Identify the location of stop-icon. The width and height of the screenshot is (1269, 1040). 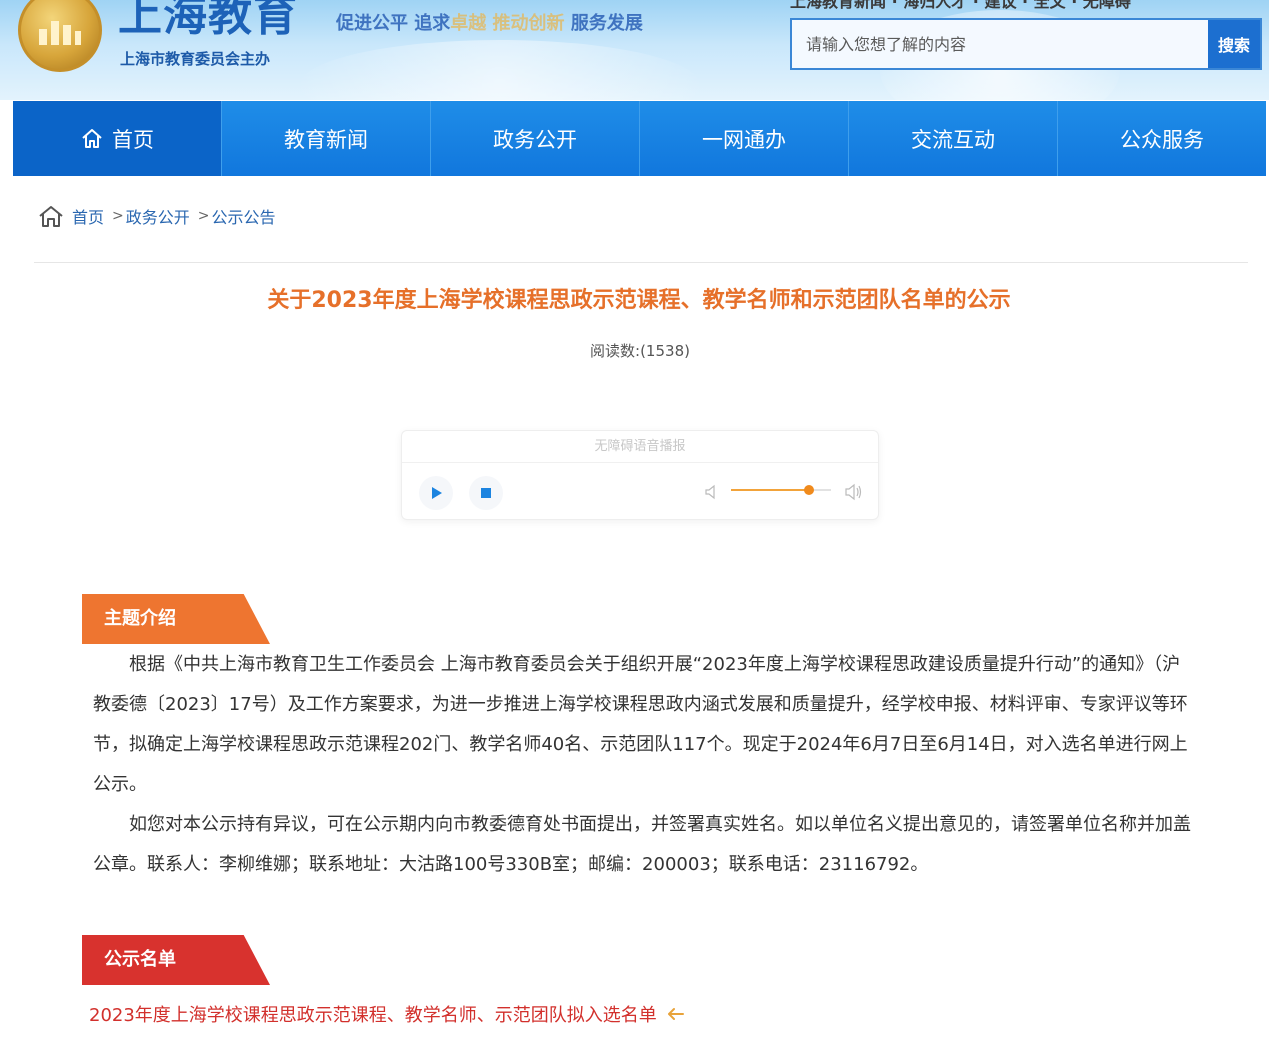
(486, 493).